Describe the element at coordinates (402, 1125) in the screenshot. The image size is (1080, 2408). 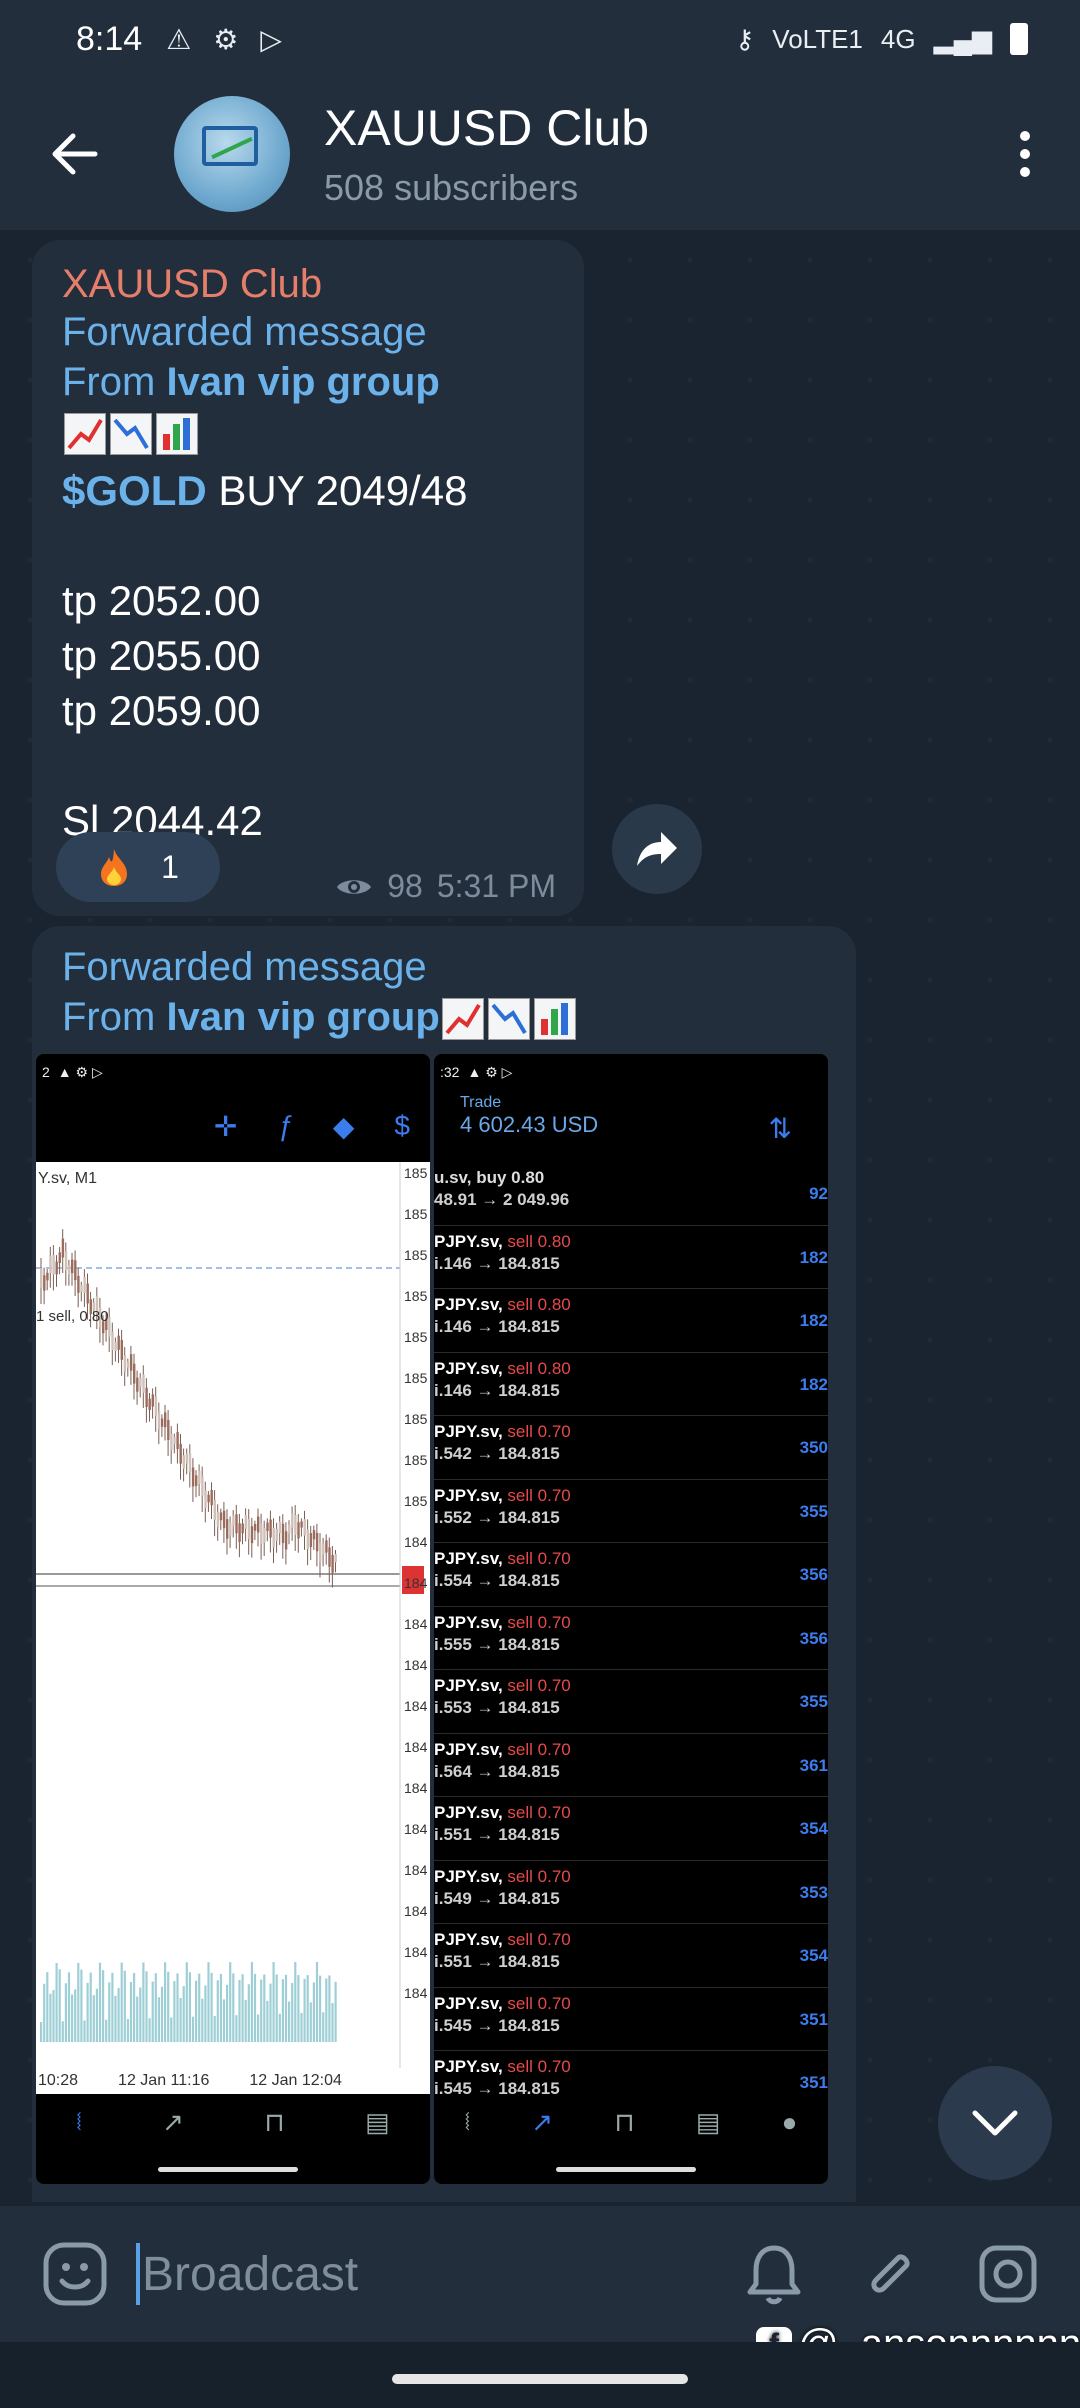
I see `dollar-icon: $` at that location.